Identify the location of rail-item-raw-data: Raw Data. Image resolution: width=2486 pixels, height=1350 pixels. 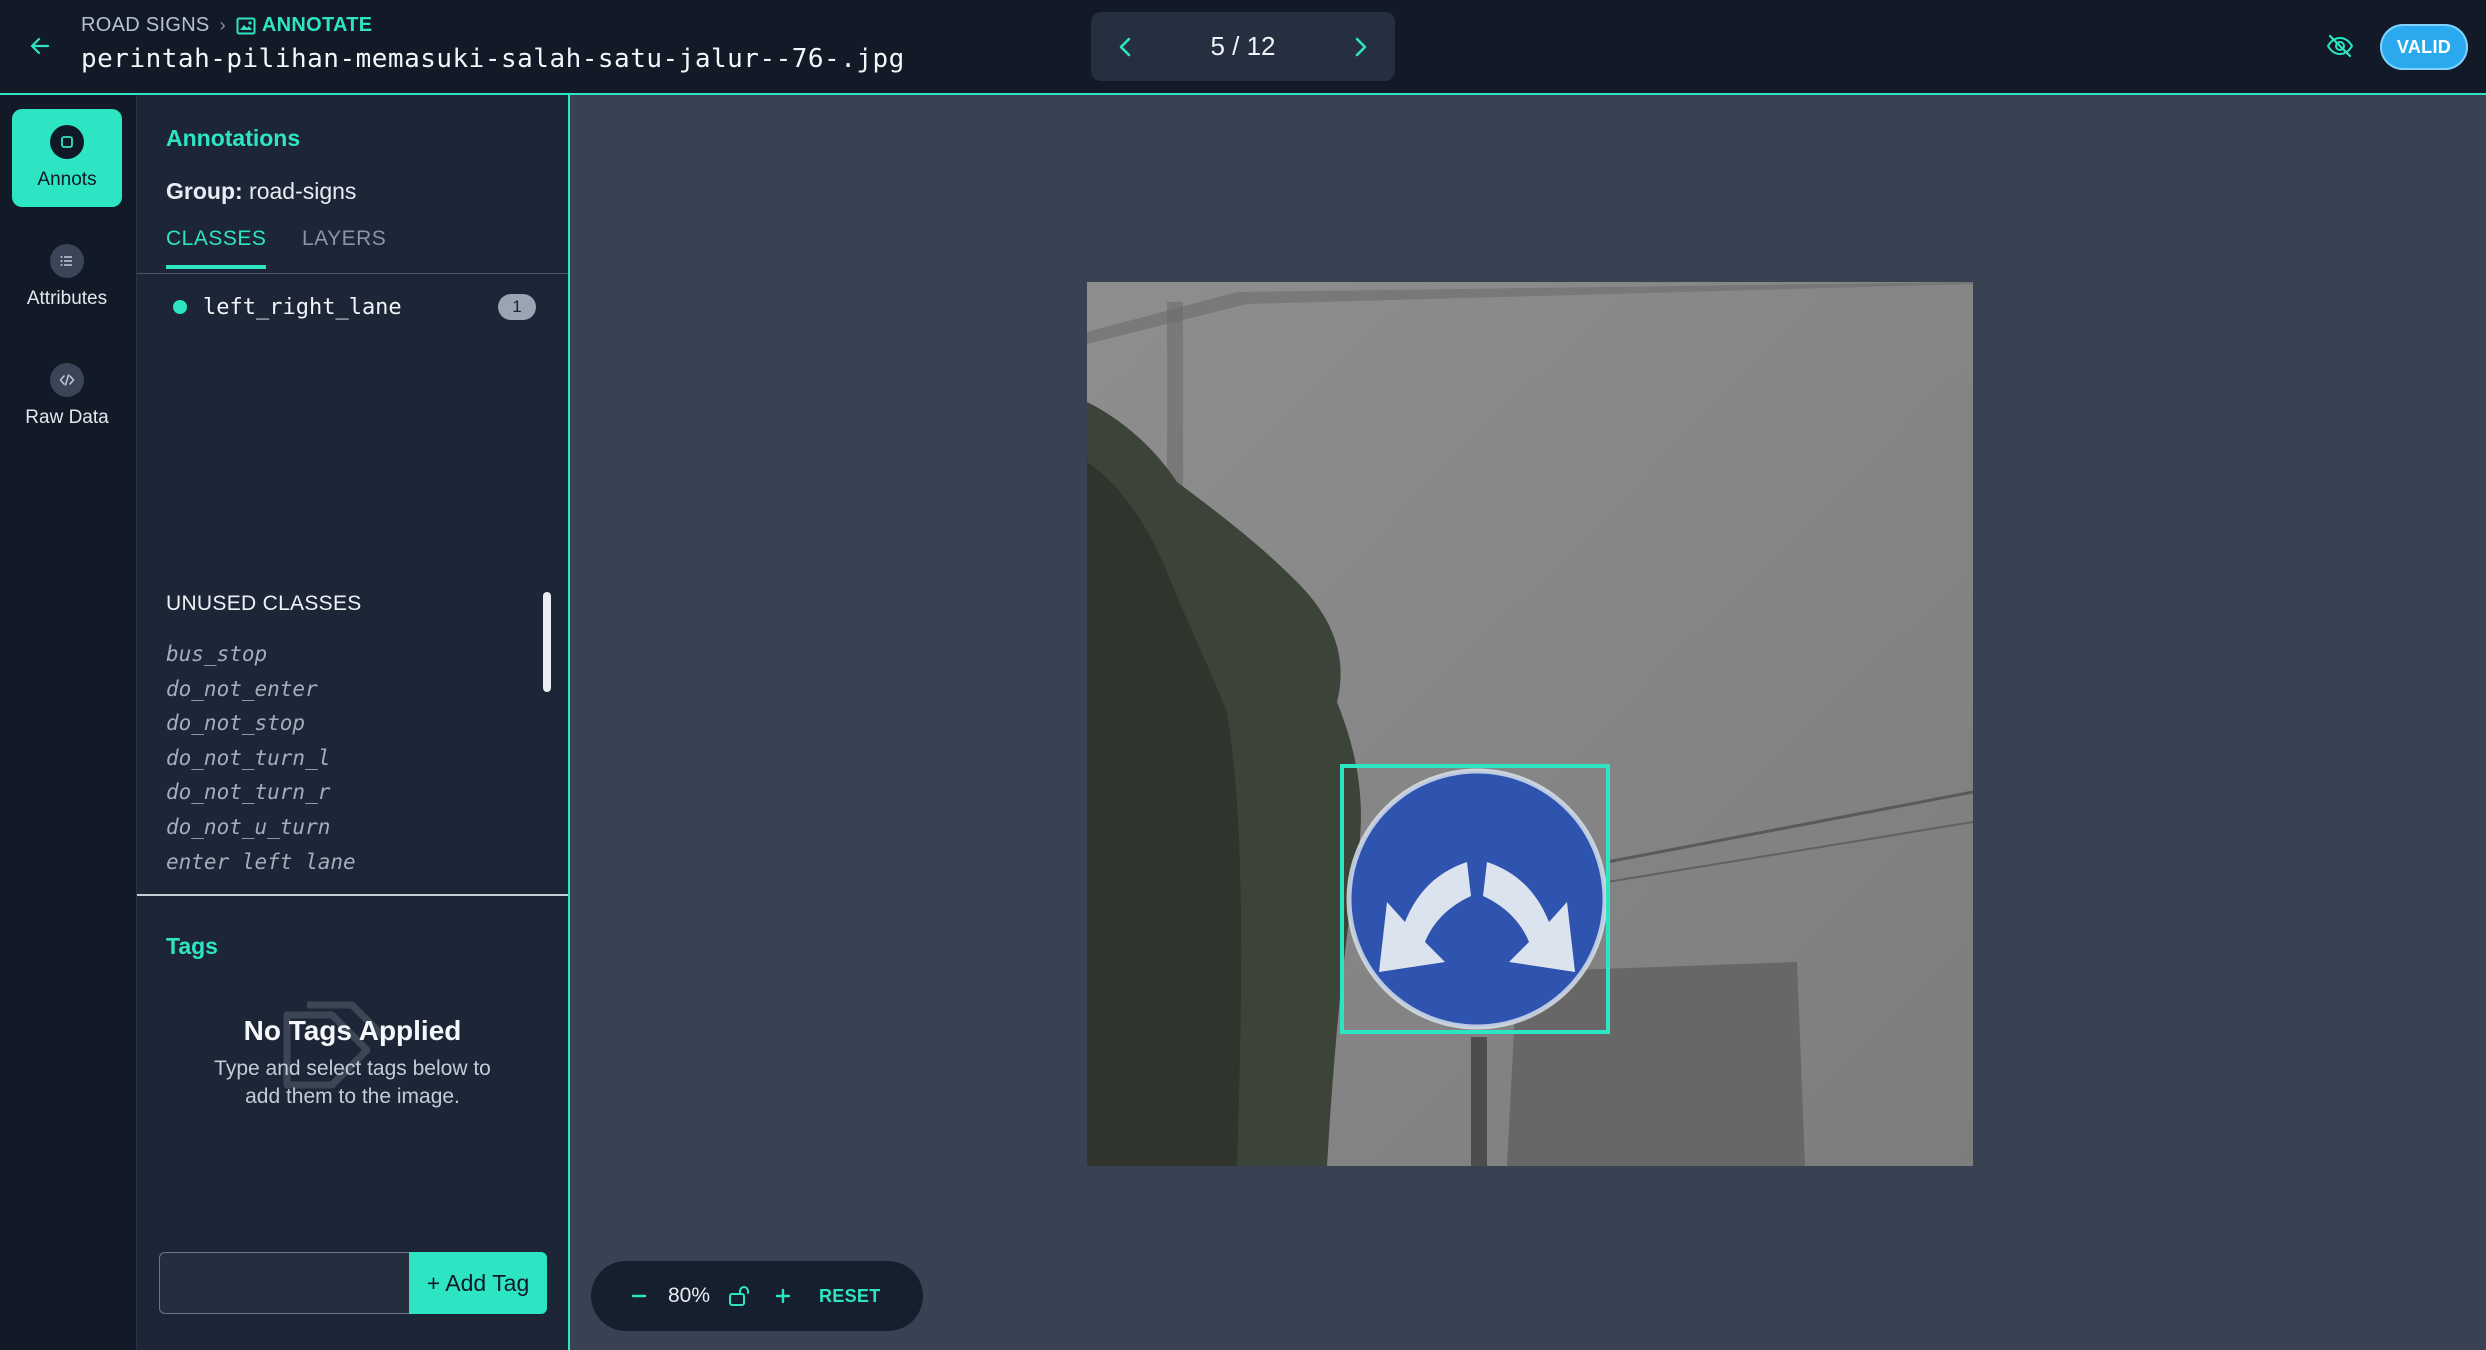
(67, 396).